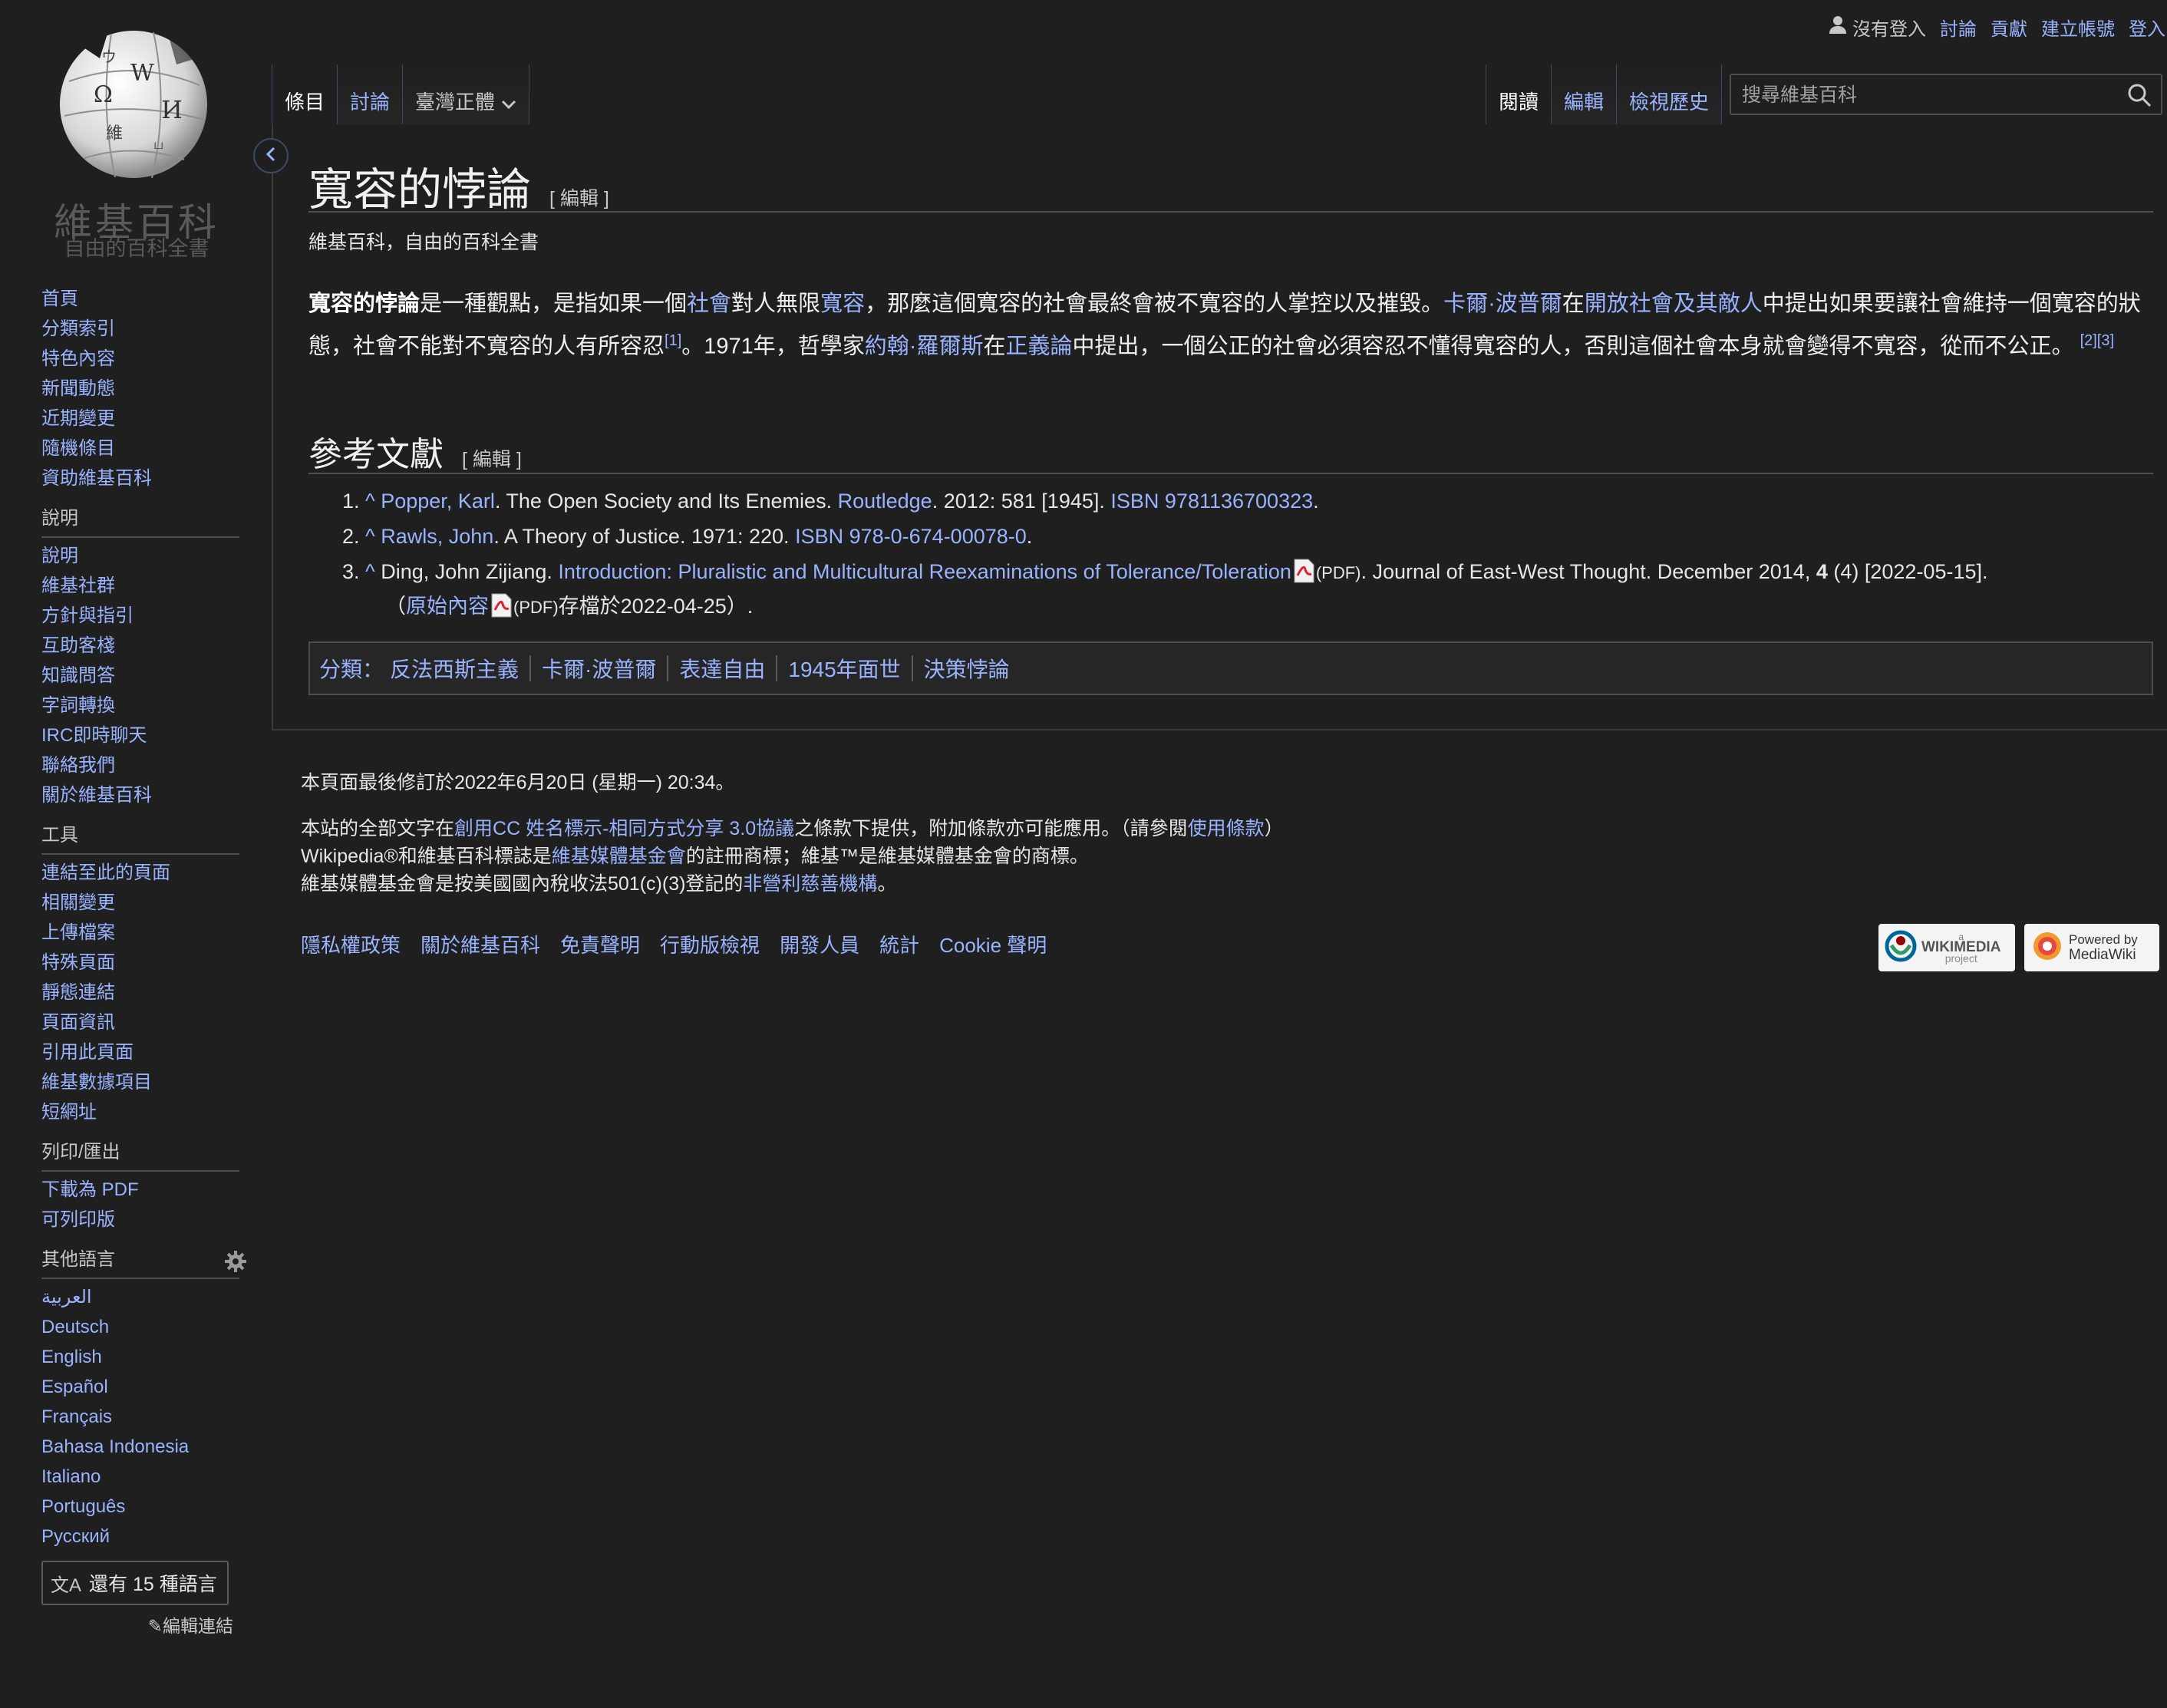 This screenshot has width=2167, height=1708. I want to click on sidebar-item-download-pdf: 下載為 PDF, so click(141, 1190).